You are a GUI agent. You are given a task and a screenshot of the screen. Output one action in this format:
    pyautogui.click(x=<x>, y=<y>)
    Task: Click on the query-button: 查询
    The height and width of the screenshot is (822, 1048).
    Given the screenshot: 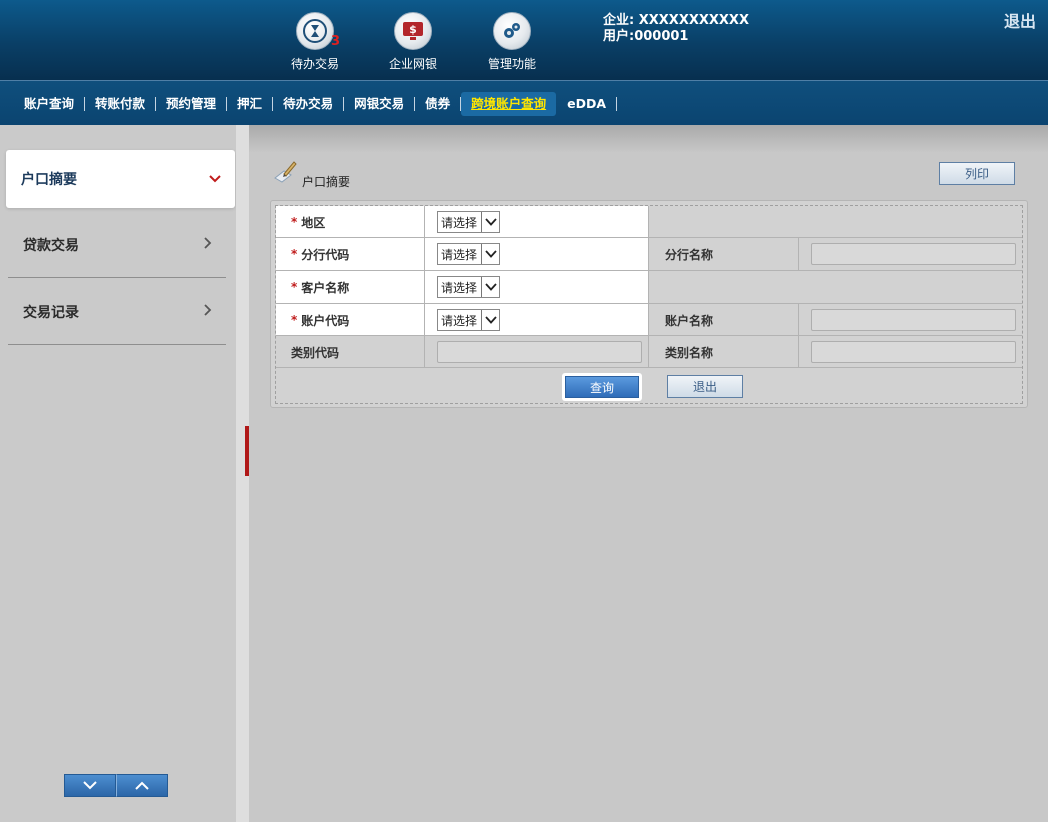 What is the action you would take?
    pyautogui.click(x=602, y=387)
    